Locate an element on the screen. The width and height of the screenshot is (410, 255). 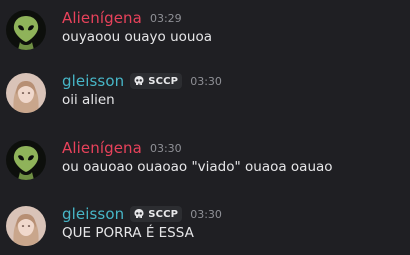
message-text: ou oauoao ouaoao "viado" ouaoa oauao is located at coordinates (197, 167).